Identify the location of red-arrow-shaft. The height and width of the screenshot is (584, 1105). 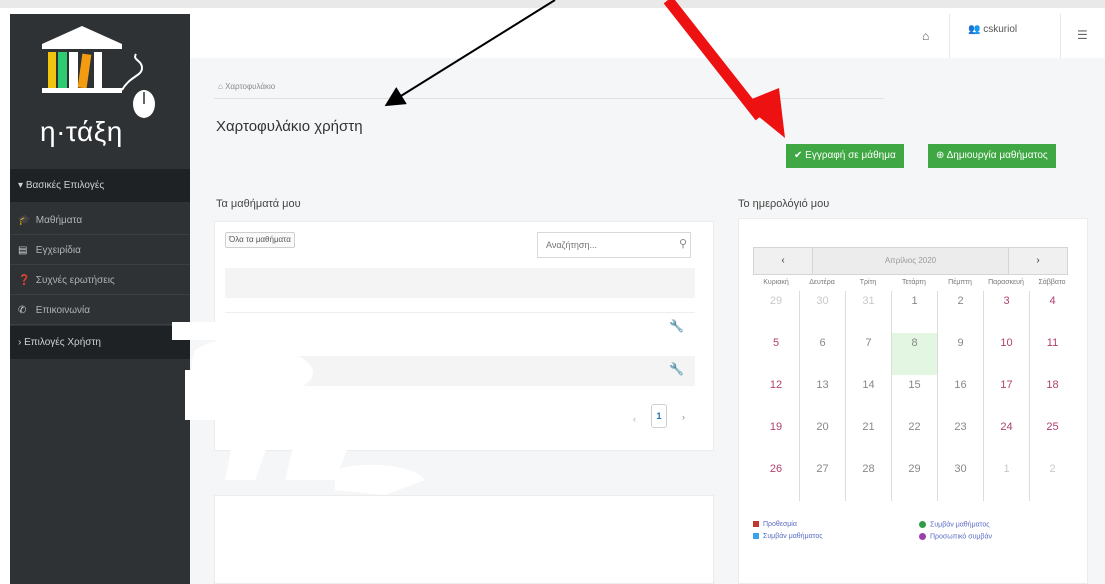
(714, 60).